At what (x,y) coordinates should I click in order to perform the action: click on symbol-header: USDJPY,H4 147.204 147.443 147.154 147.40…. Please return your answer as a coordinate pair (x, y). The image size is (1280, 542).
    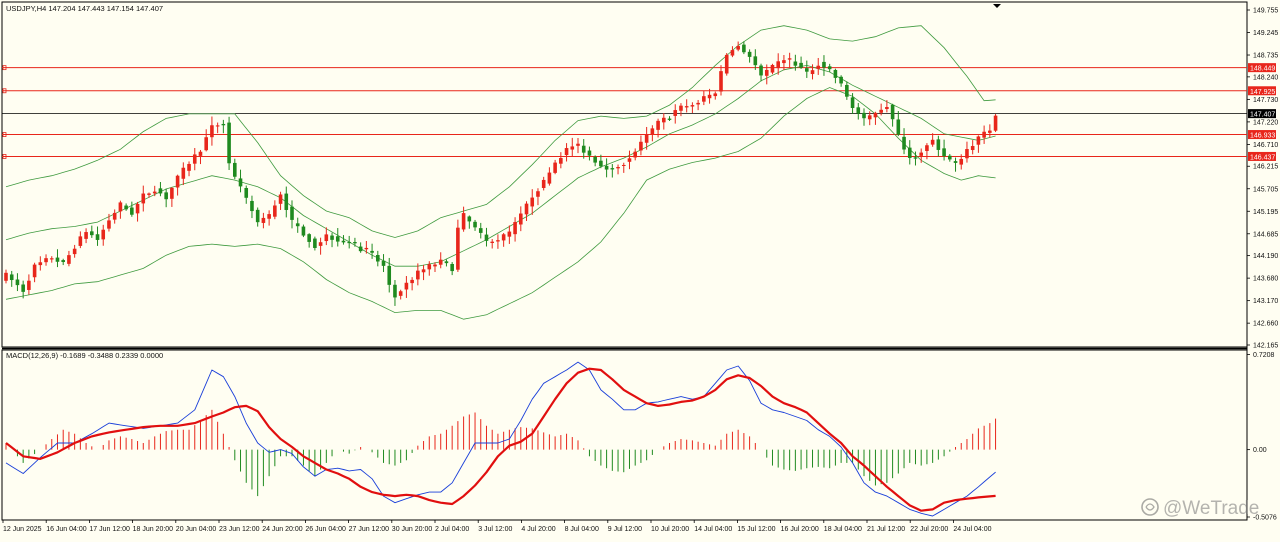
    Looking at the image, I should click on (84, 8).